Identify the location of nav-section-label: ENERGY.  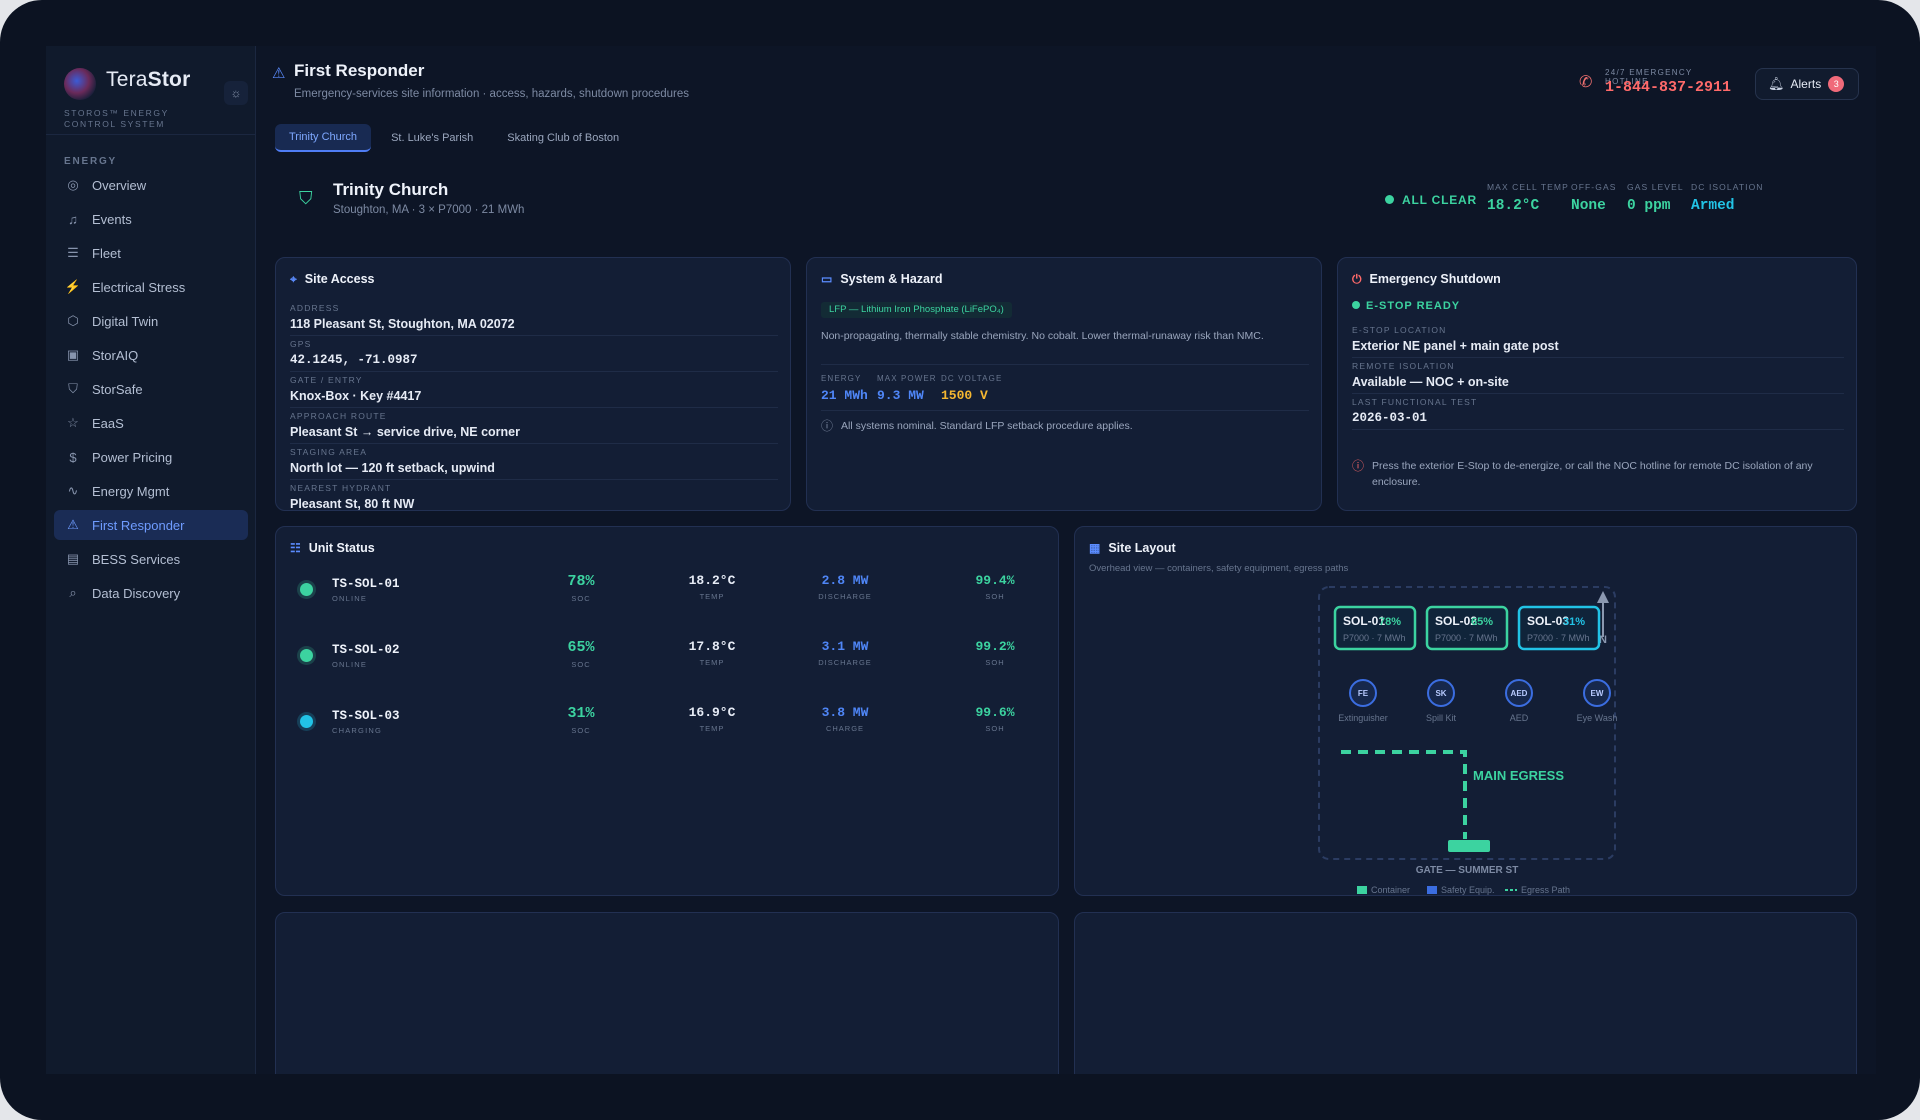
(91, 161).